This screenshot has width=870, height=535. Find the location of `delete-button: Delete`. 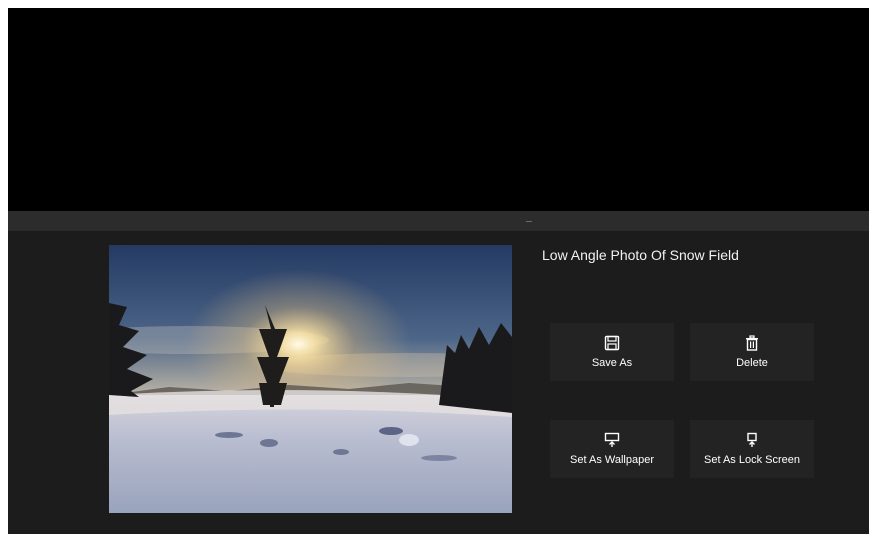

delete-button: Delete is located at coordinates (752, 352).